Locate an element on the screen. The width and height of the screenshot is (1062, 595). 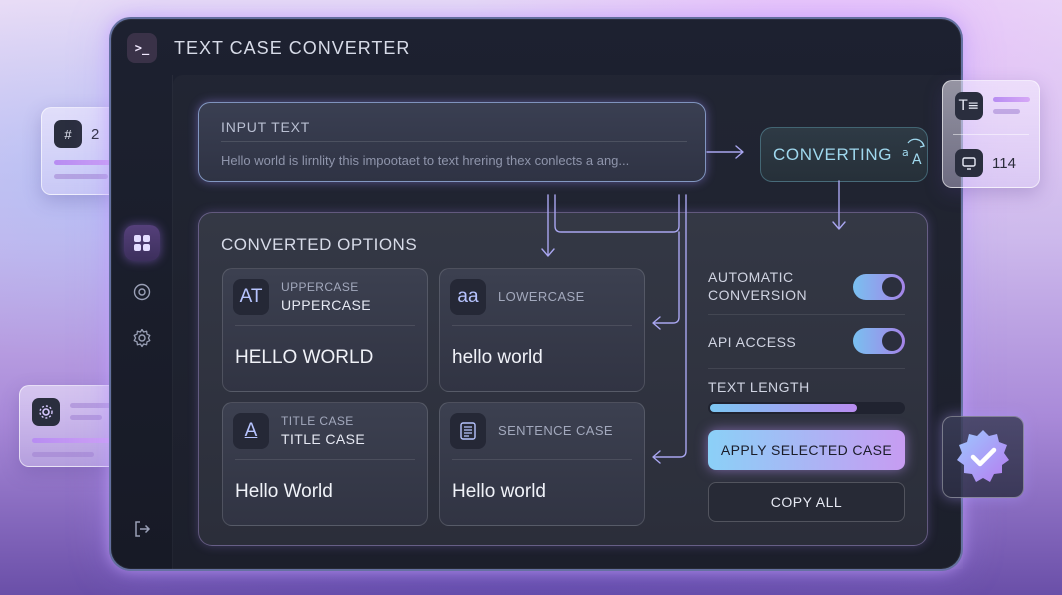
sidebar-item-dashboard is located at coordinates (142, 243).